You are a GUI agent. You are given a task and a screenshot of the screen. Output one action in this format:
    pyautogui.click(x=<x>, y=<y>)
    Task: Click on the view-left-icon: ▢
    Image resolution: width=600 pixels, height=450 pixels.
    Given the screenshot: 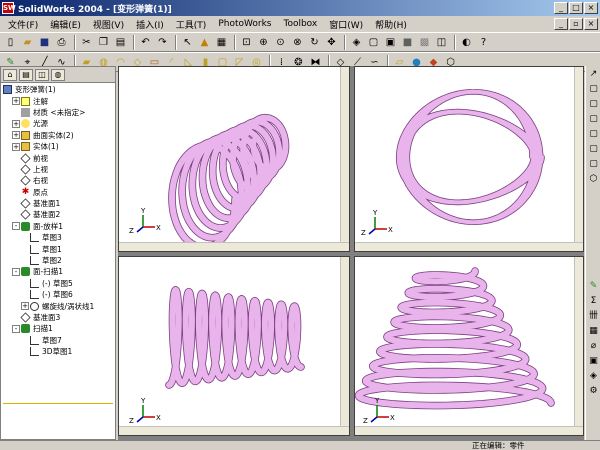 What is the action you would take?
    pyautogui.click(x=593, y=119)
    